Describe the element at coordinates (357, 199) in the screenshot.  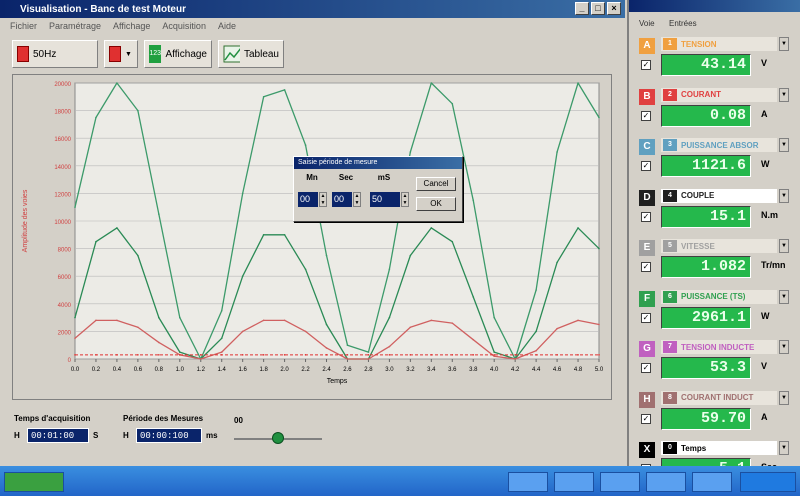
I see `seconds-spinner: ▲ ▼` at that location.